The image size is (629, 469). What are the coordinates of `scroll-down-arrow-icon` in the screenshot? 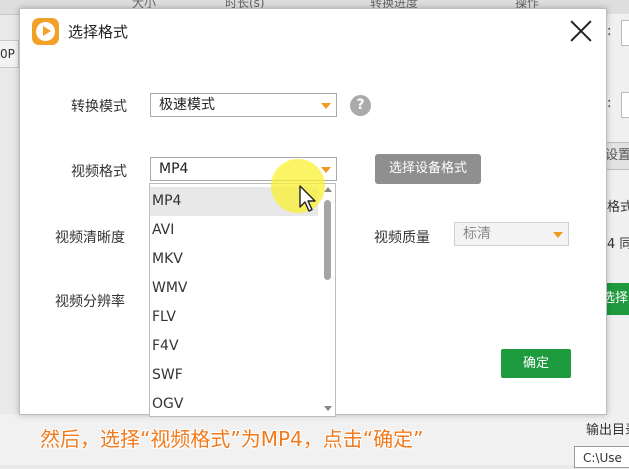 It's located at (328, 408).